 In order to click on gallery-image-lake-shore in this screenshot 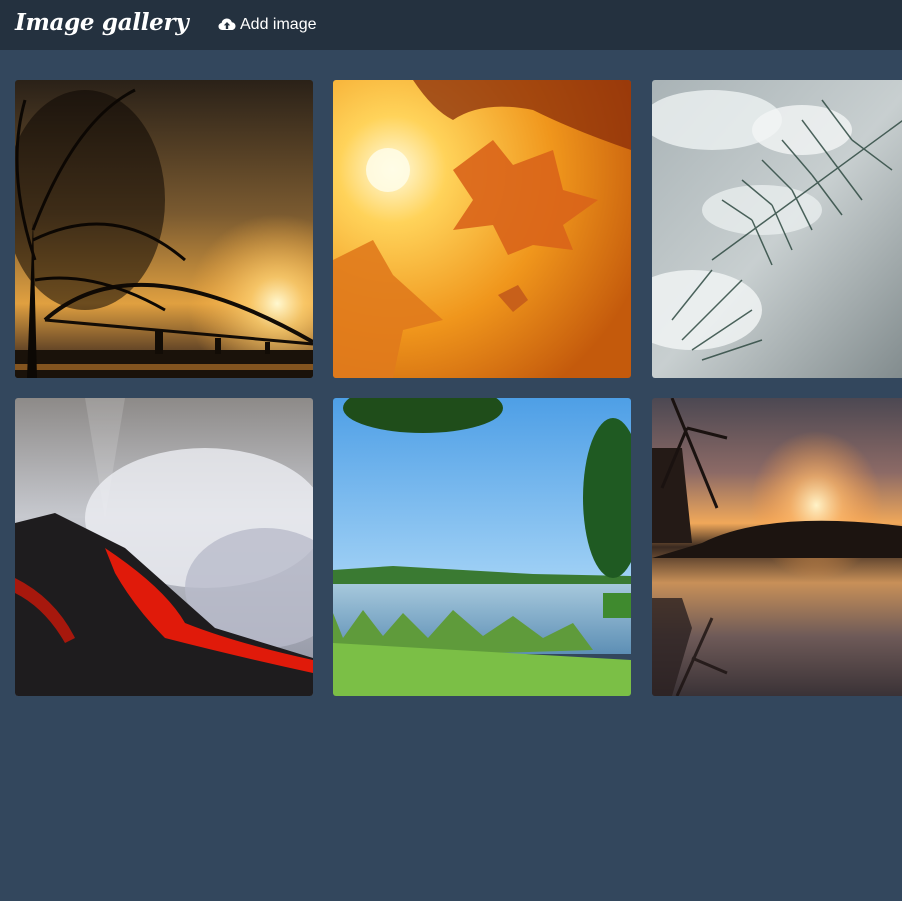, I will do `click(482, 547)`.